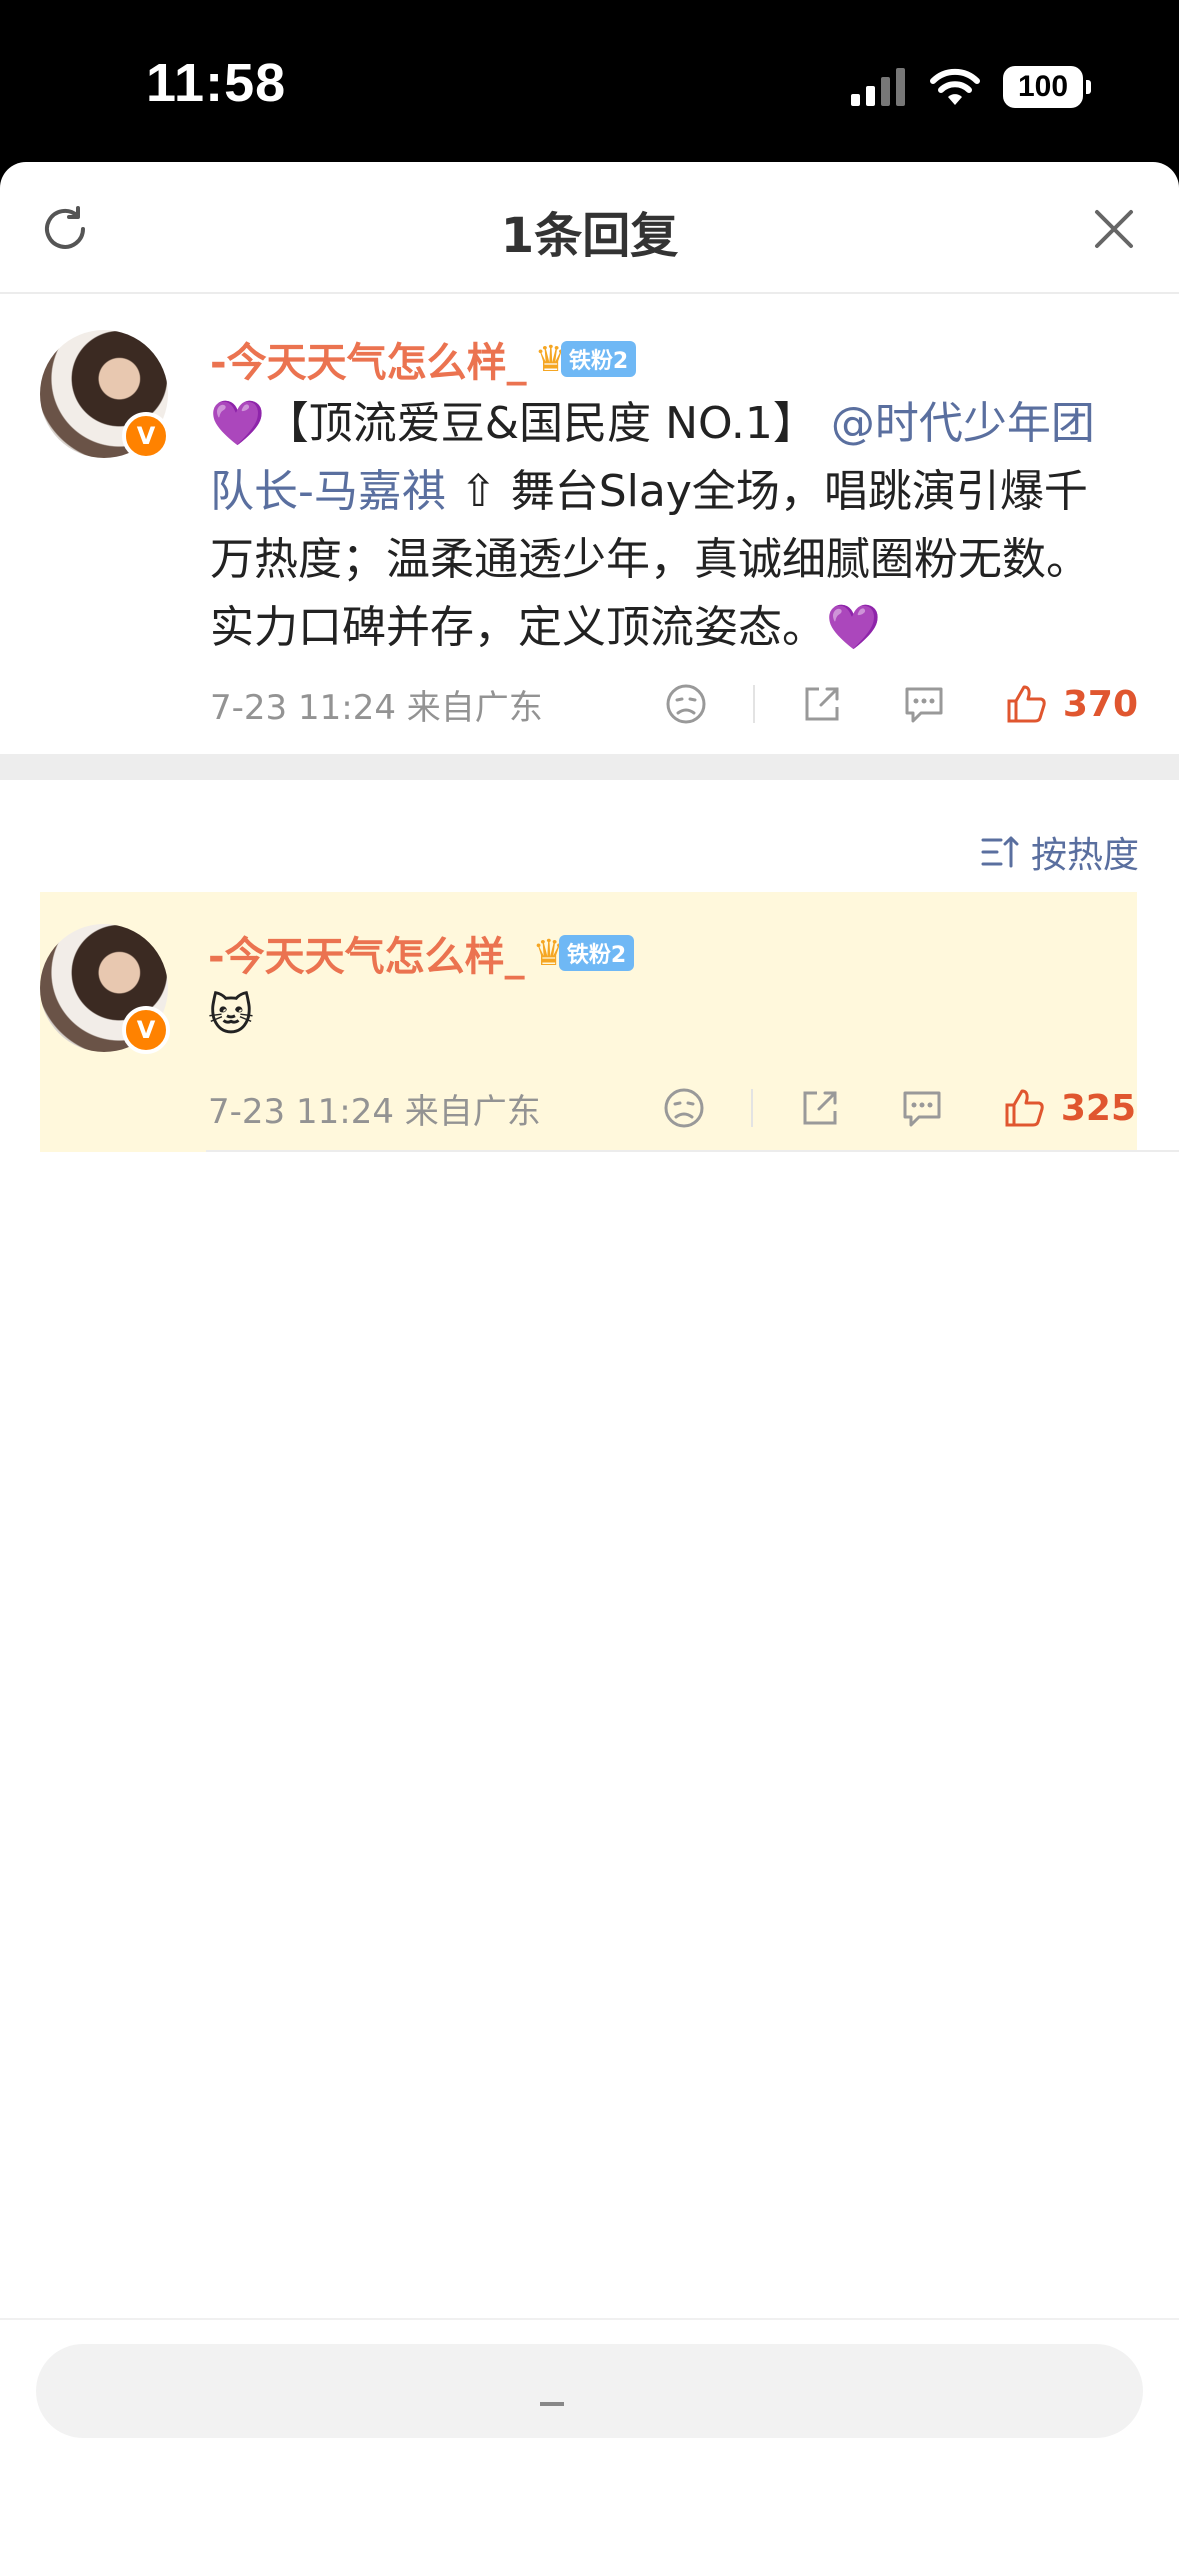  What do you see at coordinates (900, 704) in the screenshot?
I see `comment-actions: 370` at bounding box center [900, 704].